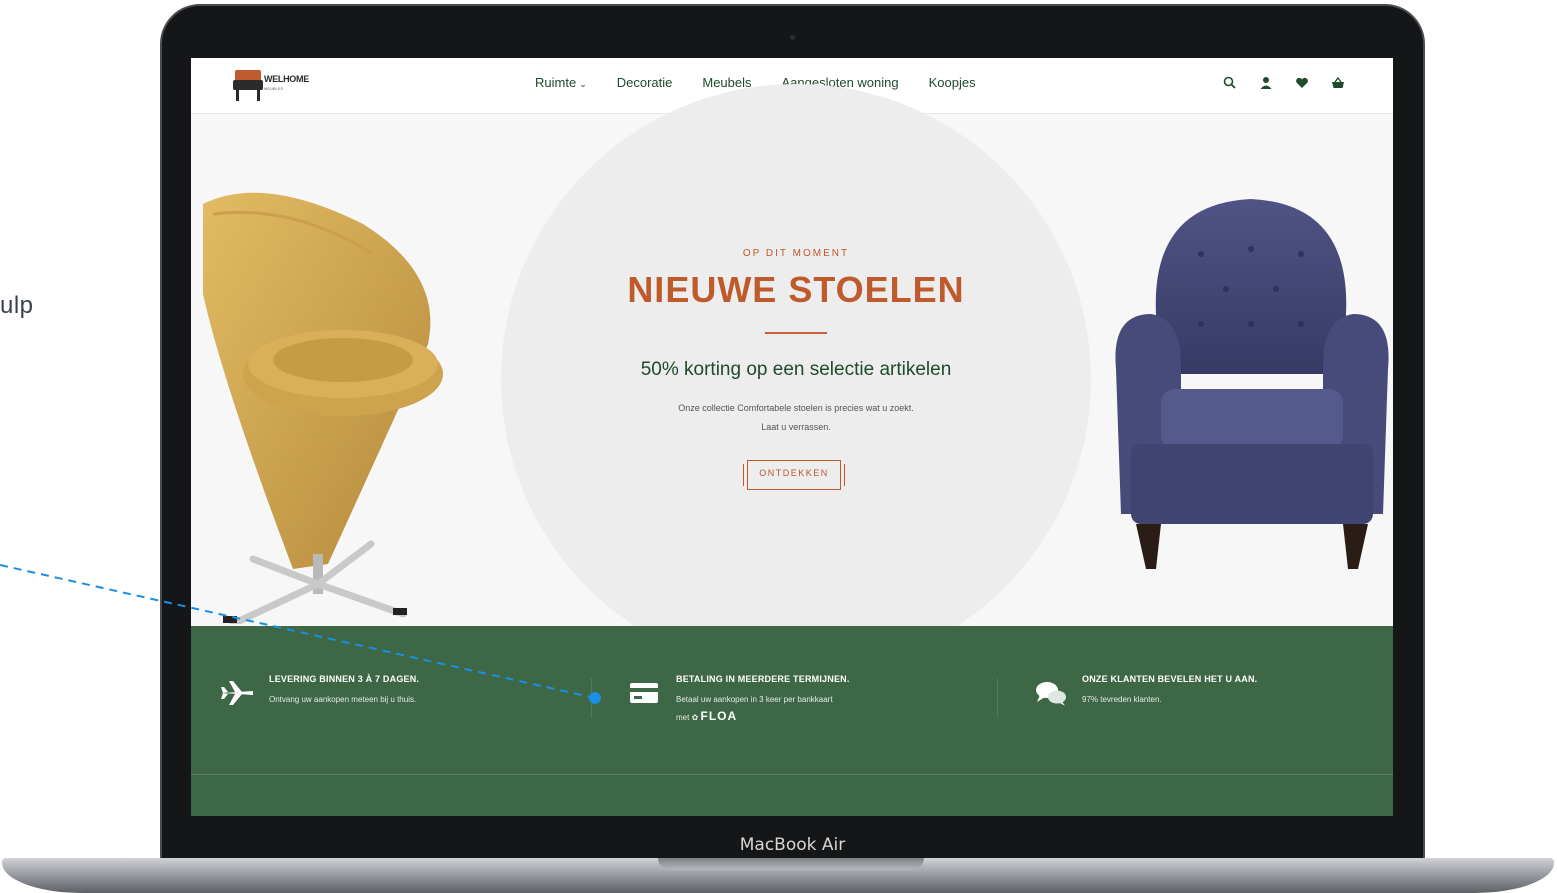 The image size is (1557, 893). Describe the element at coordinates (343, 699) in the screenshot. I see `feature-text: Ontvang uw aankopen meteen bij u thuis.` at that location.